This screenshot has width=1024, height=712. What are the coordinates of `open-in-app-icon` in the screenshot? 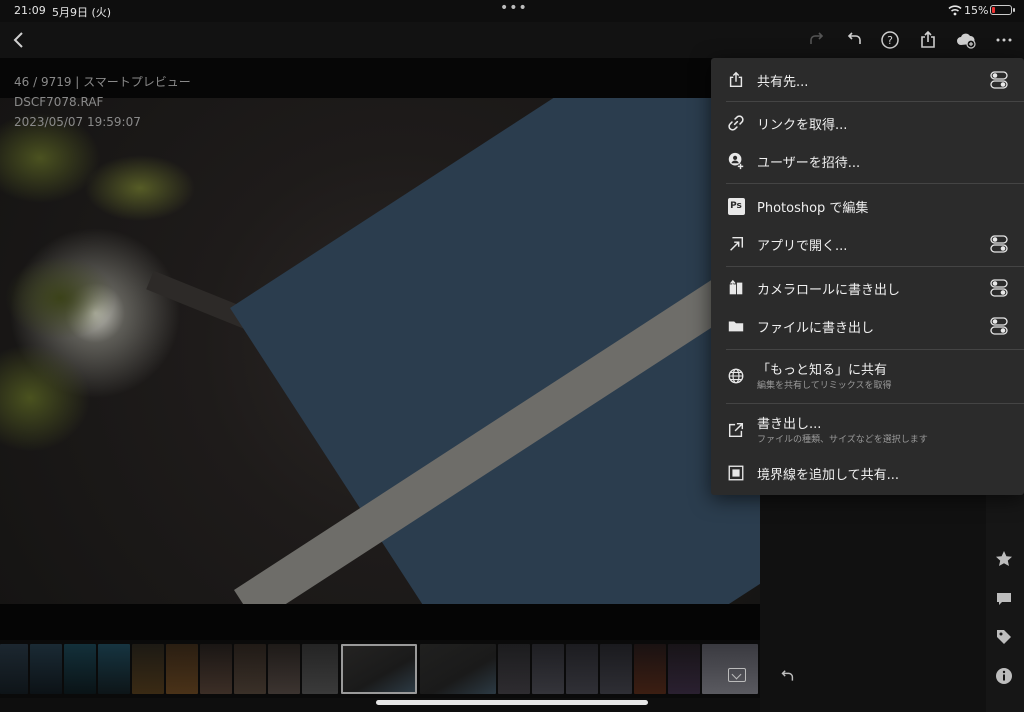 It's located at (736, 244).